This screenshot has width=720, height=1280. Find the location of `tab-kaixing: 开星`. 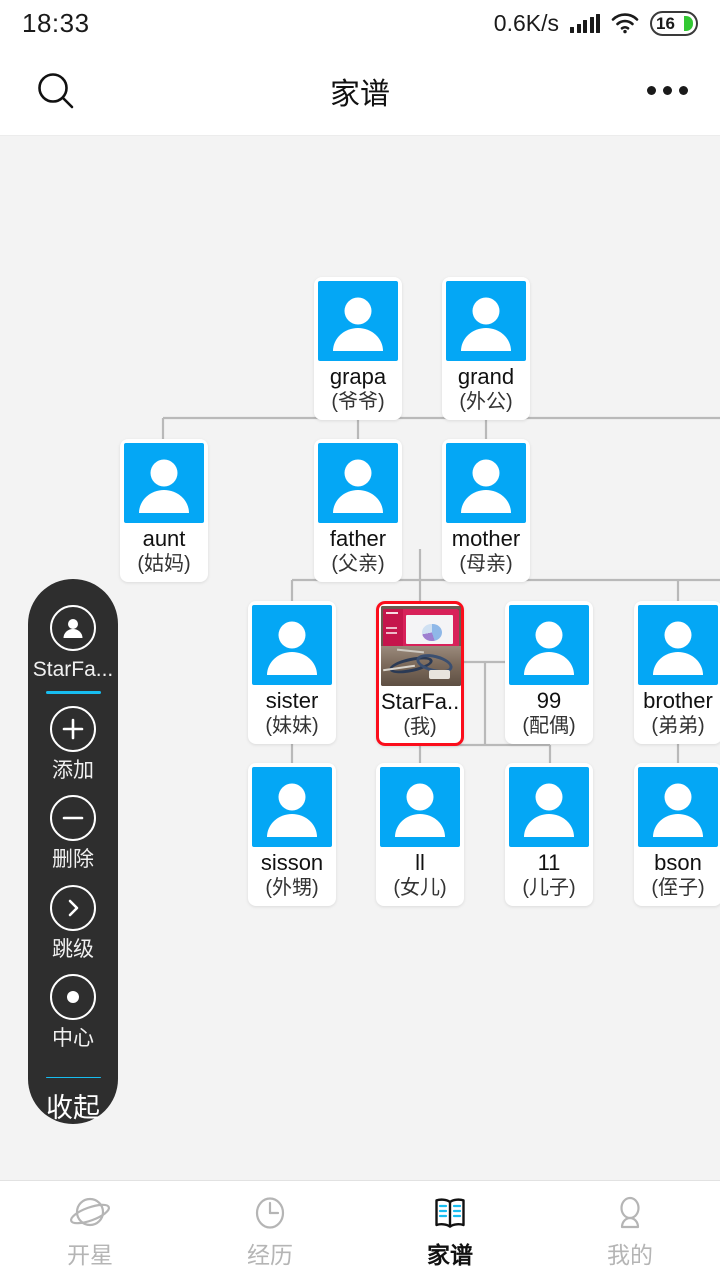

tab-kaixing: 开星 is located at coordinates (90, 1230).